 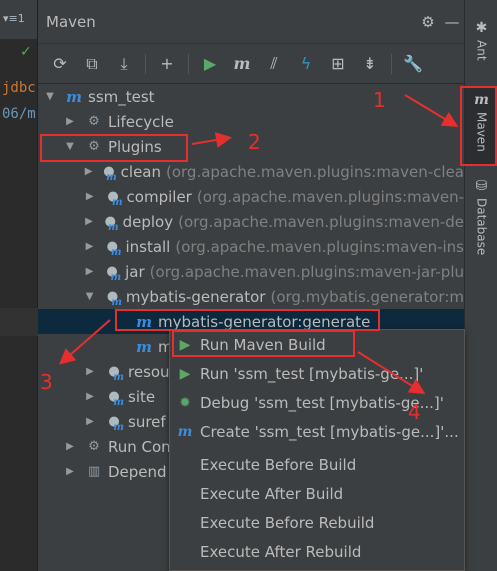 What do you see at coordinates (26, 52) in the screenshot?
I see `checkmark-icon: ✓` at bounding box center [26, 52].